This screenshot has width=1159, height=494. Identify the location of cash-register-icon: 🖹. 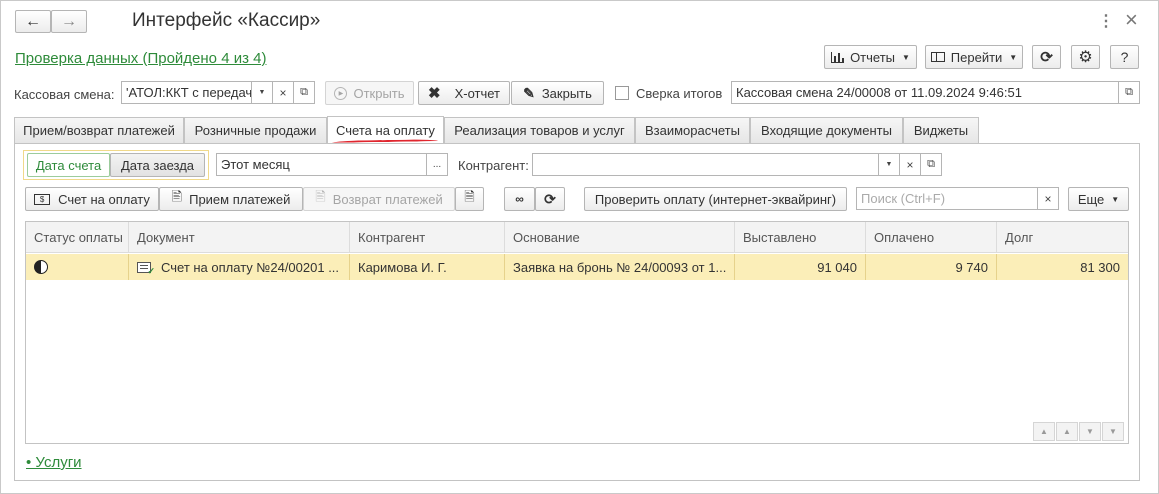
(177, 196).